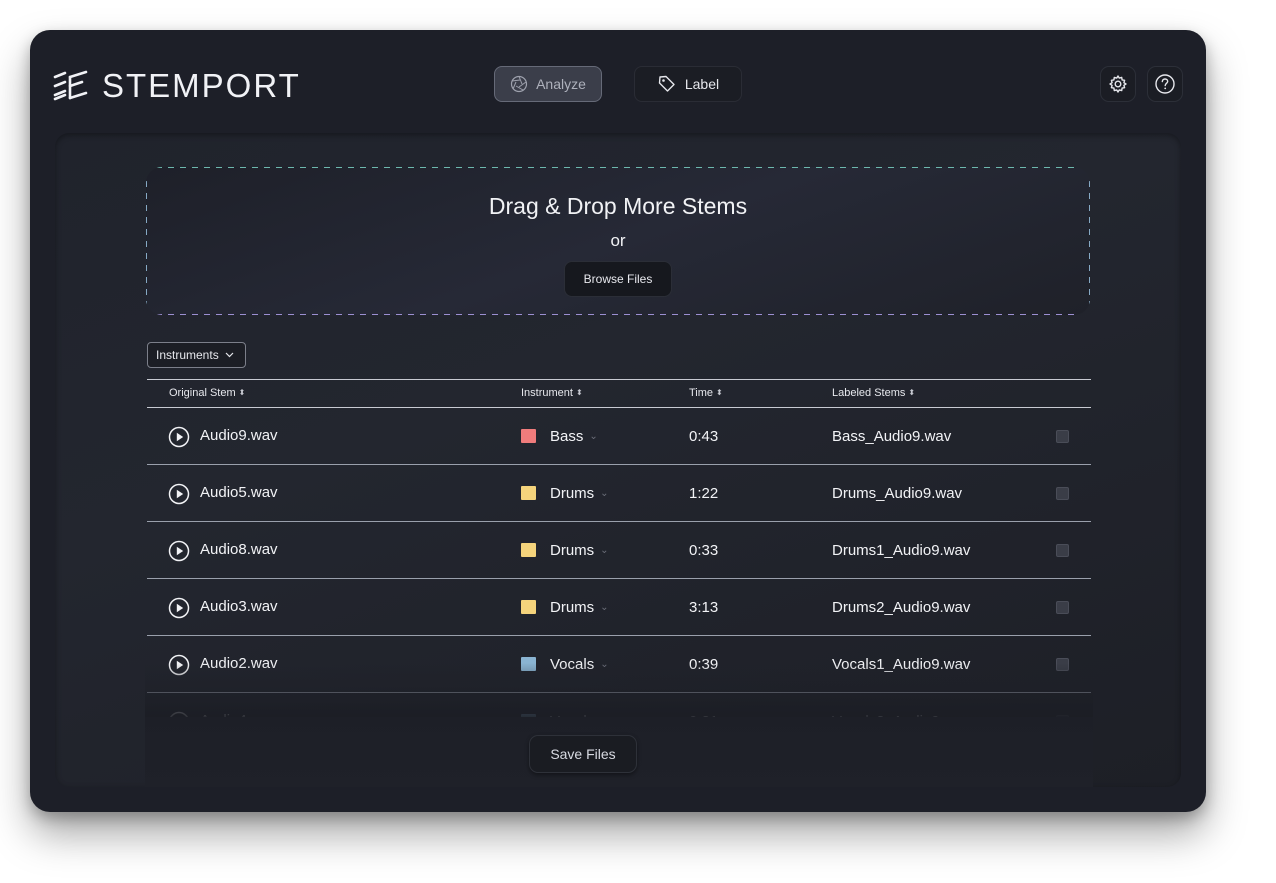  Describe the element at coordinates (572, 664) in the screenshot. I see `instrument-value: Vocals` at that location.